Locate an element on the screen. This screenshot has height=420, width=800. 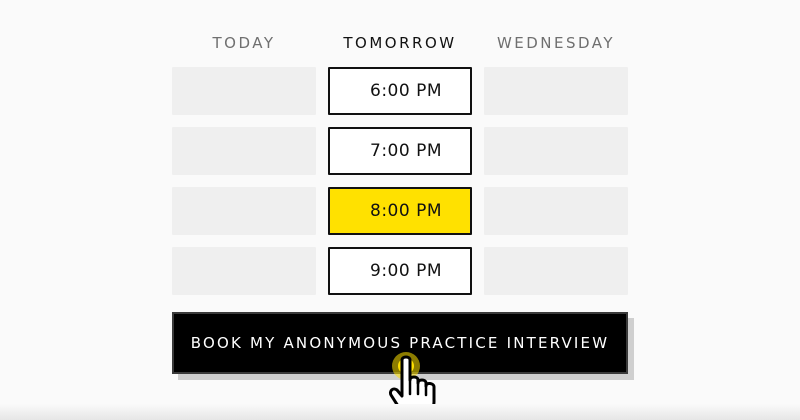
day-header-tomorrow: TOMORROW is located at coordinates (400, 43).